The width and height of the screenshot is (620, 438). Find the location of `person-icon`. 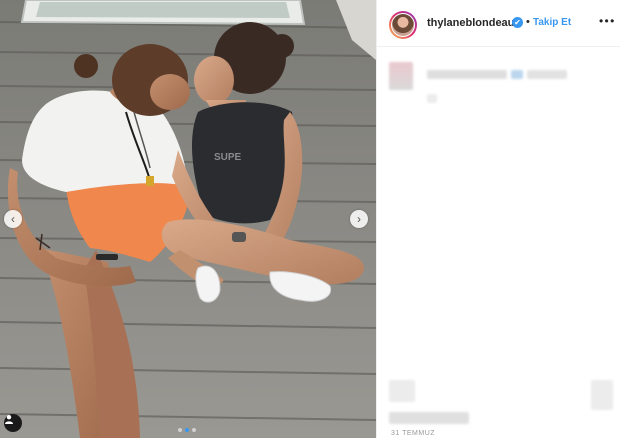

person-icon is located at coordinates (9, 419).